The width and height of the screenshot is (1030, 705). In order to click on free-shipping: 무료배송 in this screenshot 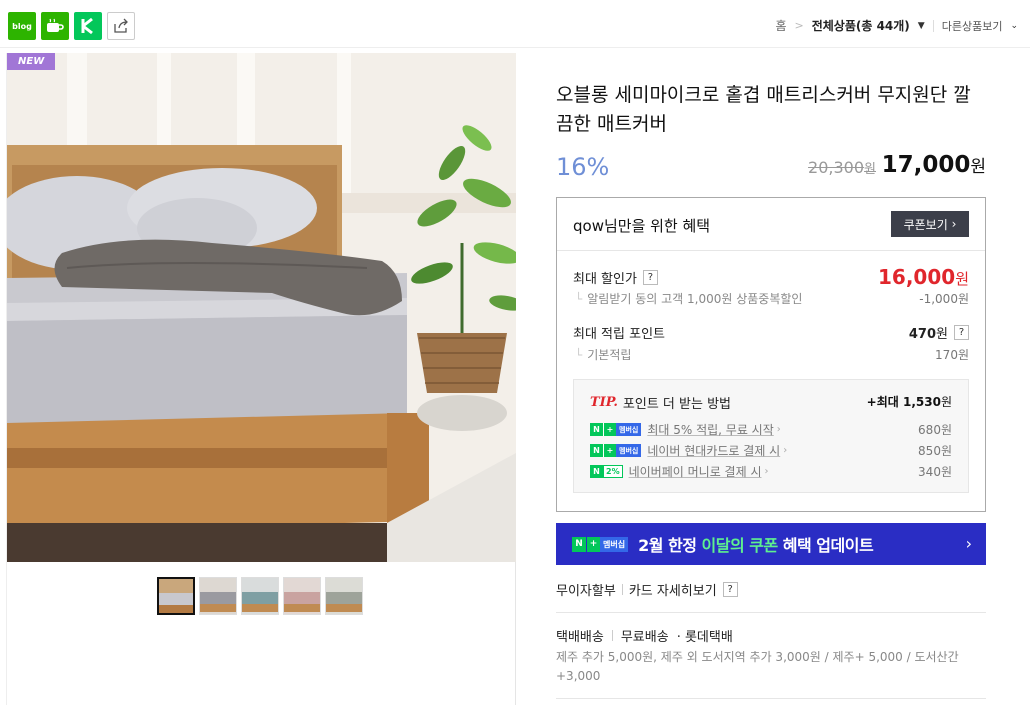, I will do `click(644, 637)`.